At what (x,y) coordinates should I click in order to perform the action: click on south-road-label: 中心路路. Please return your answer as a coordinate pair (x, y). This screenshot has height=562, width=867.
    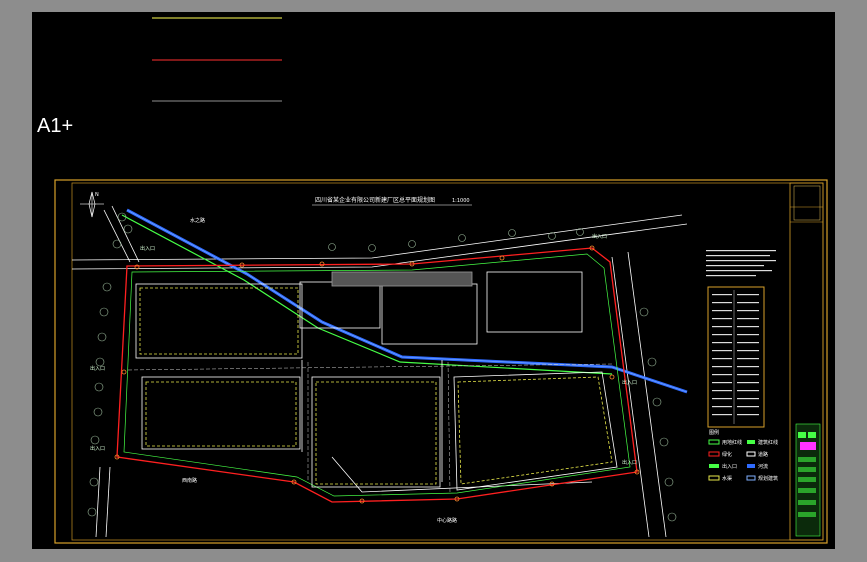
    Looking at the image, I should click on (447, 520).